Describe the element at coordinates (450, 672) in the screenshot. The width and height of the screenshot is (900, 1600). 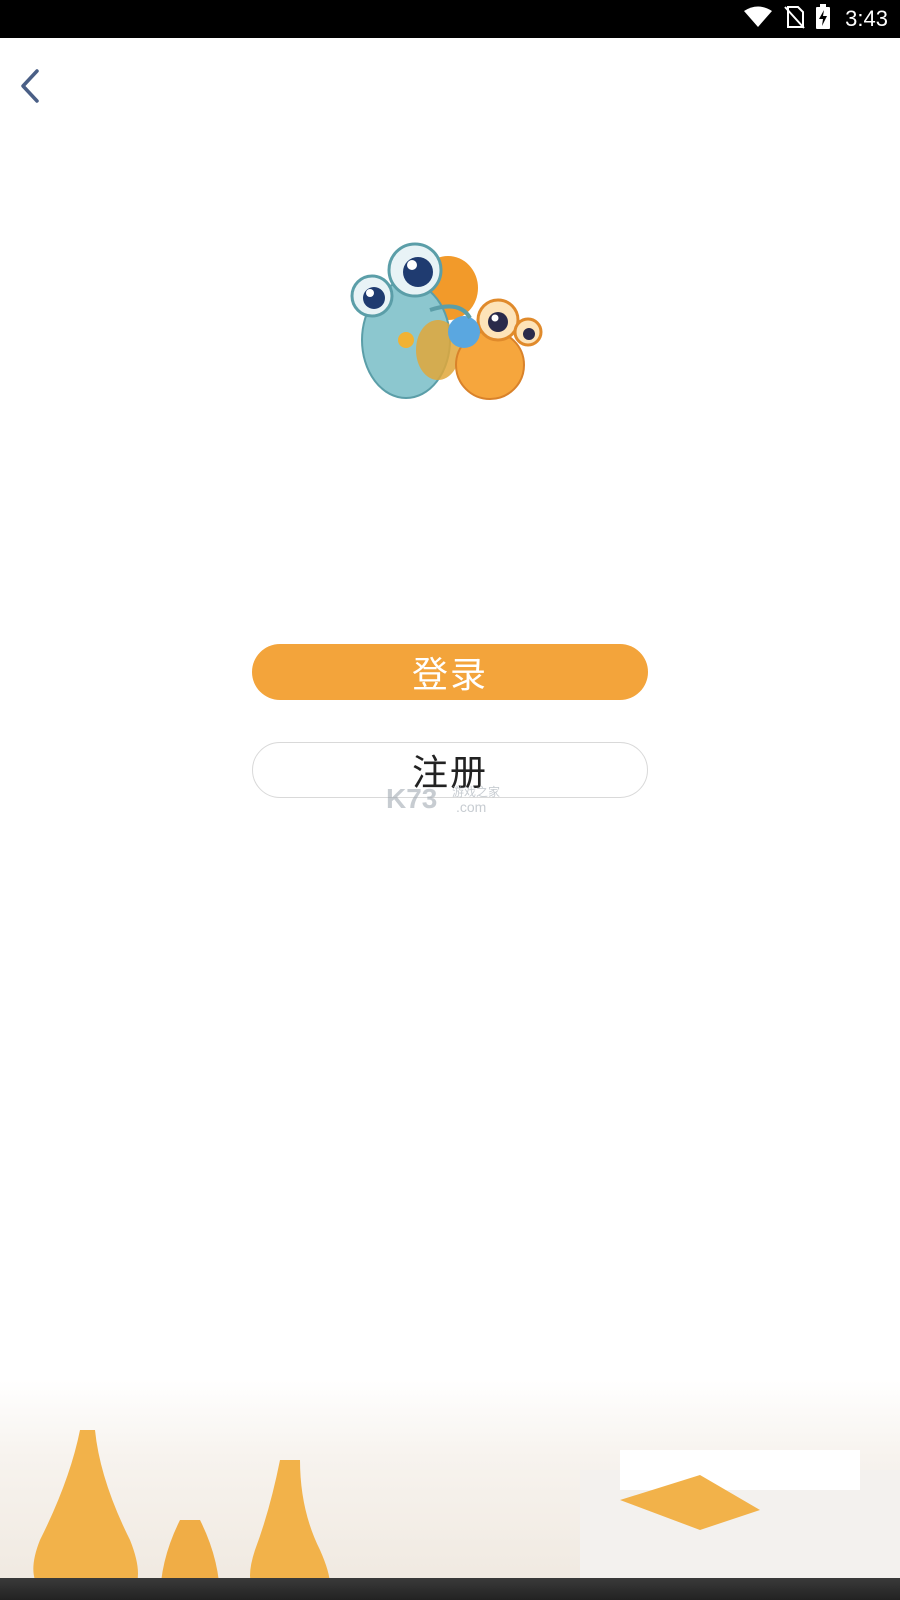
I see `login-button: 登录` at that location.